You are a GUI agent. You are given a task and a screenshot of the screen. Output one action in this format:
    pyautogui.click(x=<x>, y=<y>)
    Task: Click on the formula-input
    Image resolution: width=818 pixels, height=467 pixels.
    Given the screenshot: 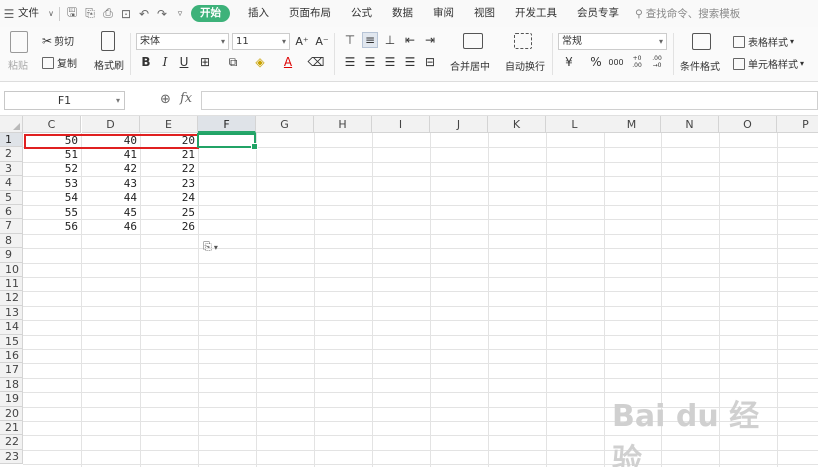 What is the action you would take?
    pyautogui.click(x=509, y=100)
    